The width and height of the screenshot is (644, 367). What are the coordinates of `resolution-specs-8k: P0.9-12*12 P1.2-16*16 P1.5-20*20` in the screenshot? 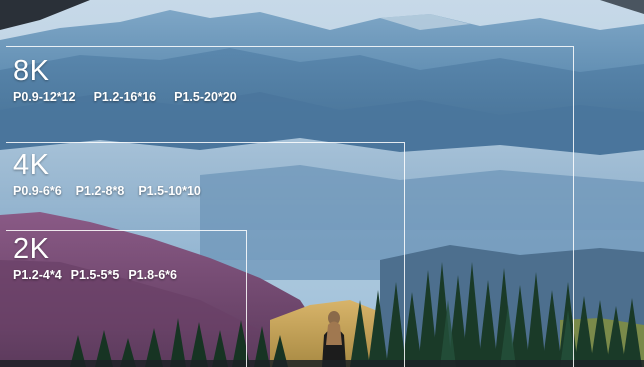 It's located at (134, 97).